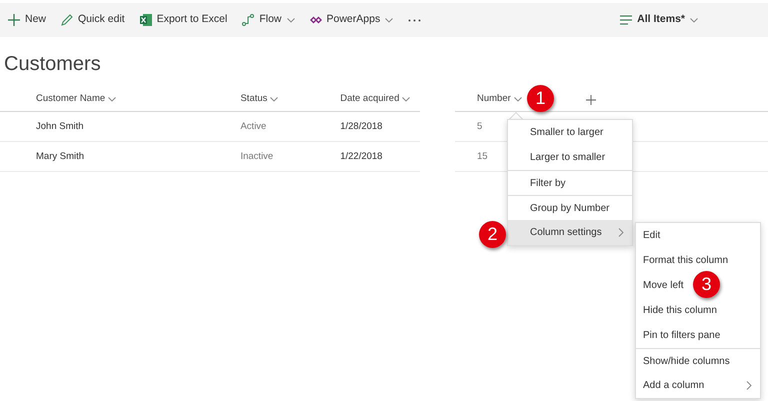 The width and height of the screenshot is (768, 401). I want to click on table-cell: Active, so click(253, 126).